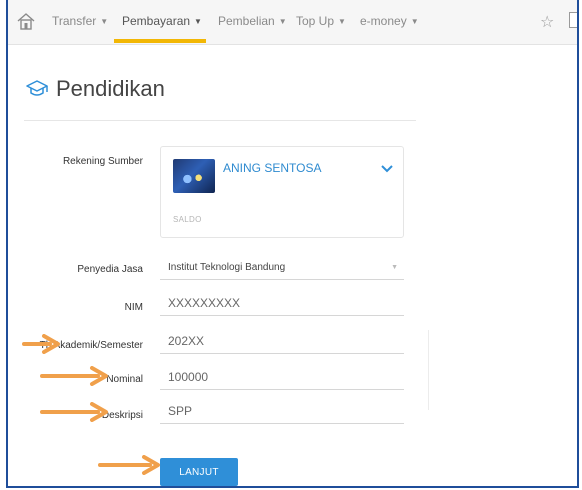  Describe the element at coordinates (547, 22) in the screenshot. I see `star-icon: ☆` at that location.